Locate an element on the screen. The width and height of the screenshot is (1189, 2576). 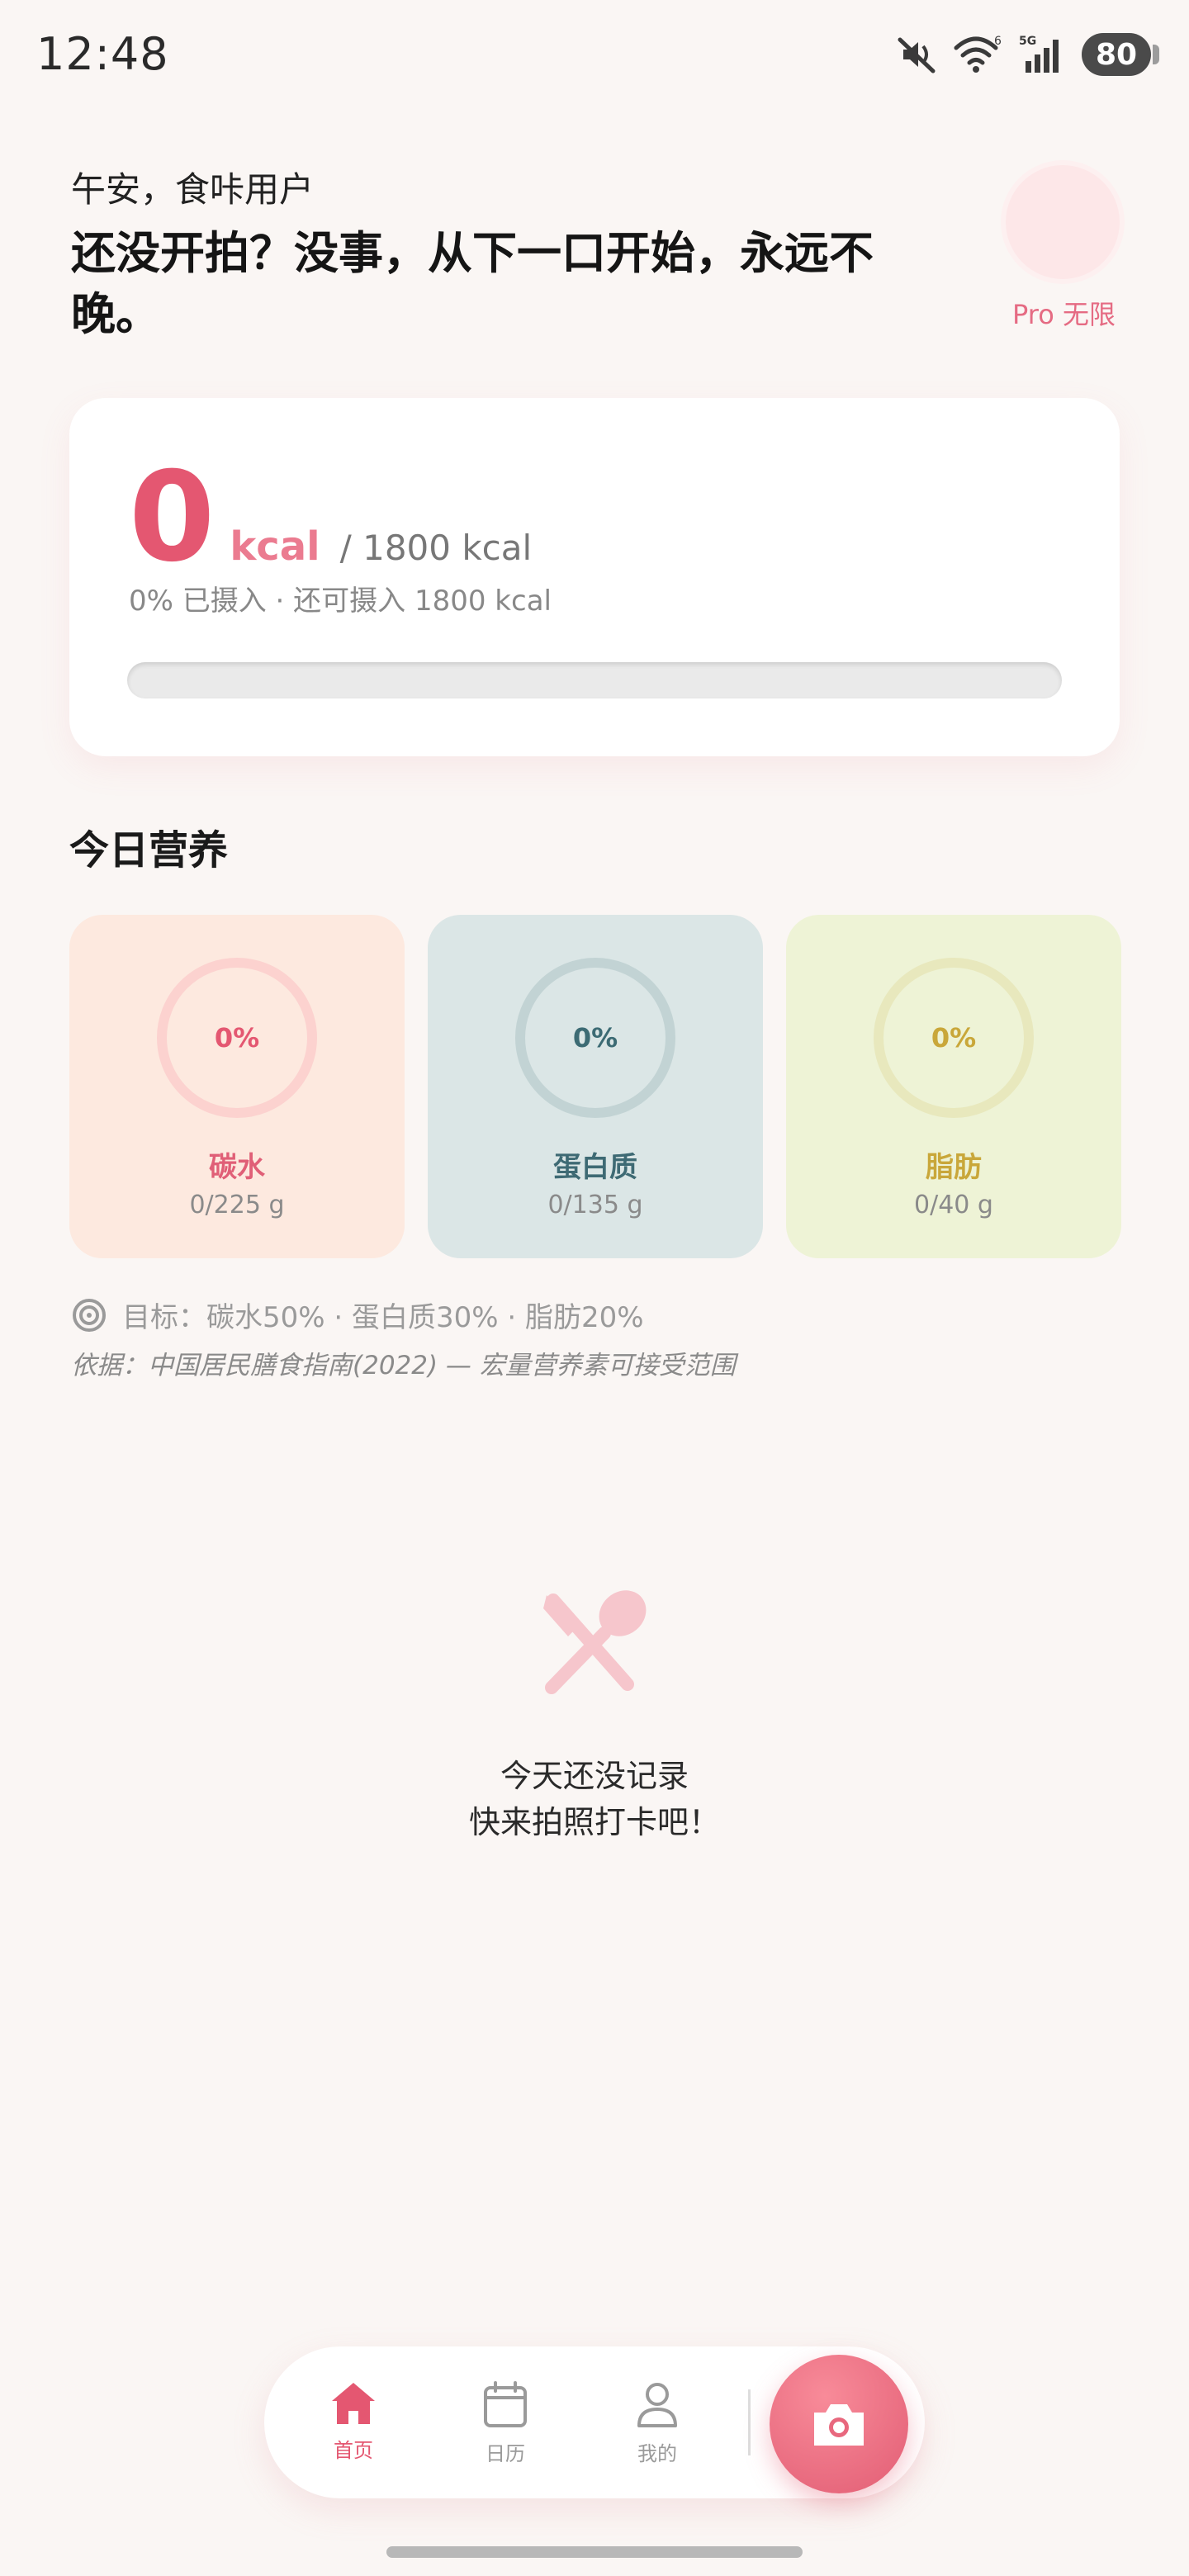
empty-state-subtitle: 快来拍照打卡吧！ is located at coordinates (594, 1822).